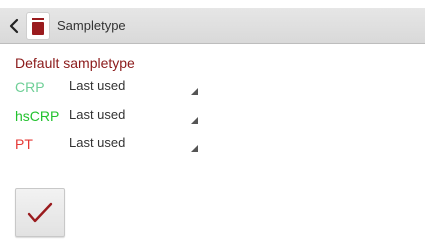 Image resolution: width=425 pixels, height=248 pixels. I want to click on page-title: Sampletype, so click(91, 25).